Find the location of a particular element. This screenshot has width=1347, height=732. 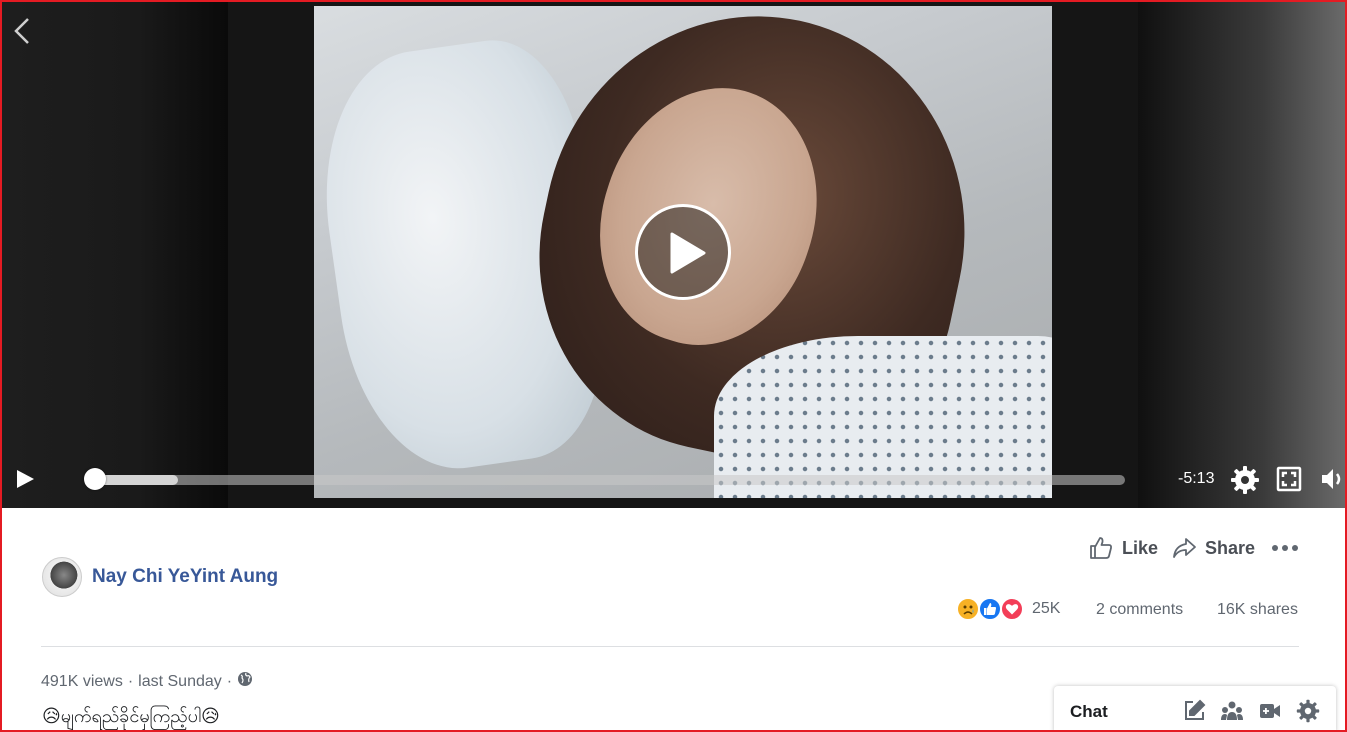

compose-icon is located at coordinates (1194, 711).